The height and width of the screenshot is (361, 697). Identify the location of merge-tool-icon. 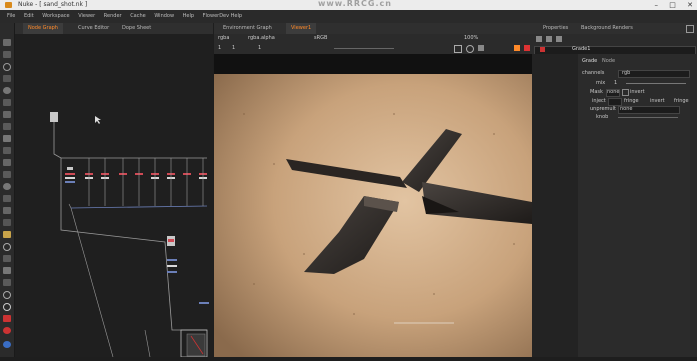
(7, 126).